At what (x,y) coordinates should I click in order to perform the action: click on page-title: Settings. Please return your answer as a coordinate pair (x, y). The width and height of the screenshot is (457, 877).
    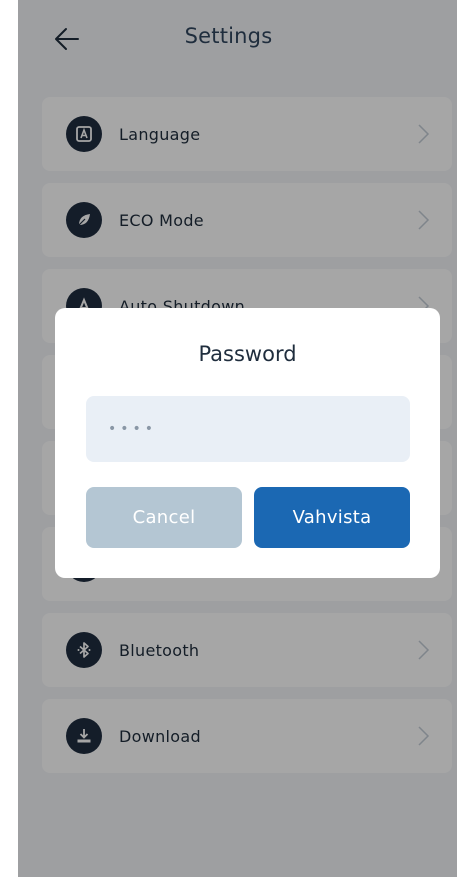
    Looking at the image, I should click on (228, 36).